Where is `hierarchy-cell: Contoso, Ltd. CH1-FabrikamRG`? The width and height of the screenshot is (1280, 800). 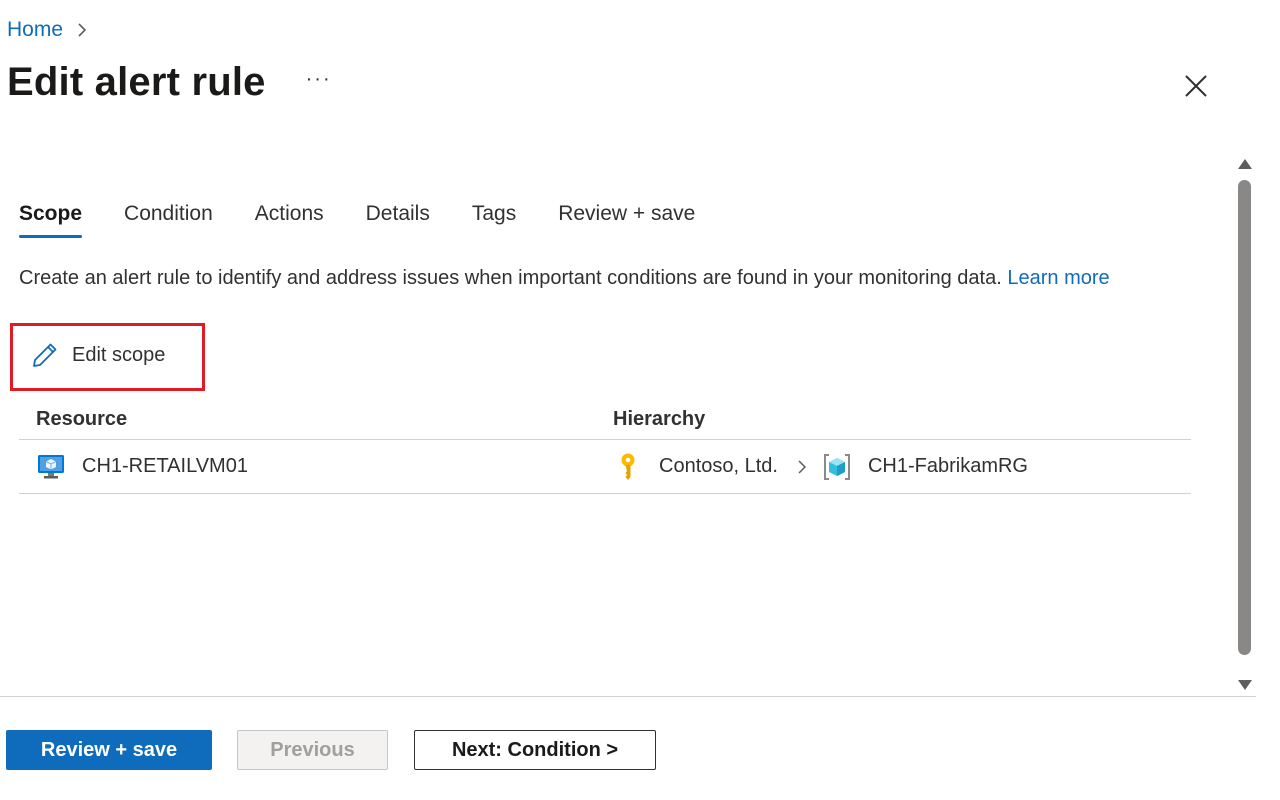
hierarchy-cell: Contoso, Ltd. CH1-FabrikamRG is located at coordinates (820, 467).